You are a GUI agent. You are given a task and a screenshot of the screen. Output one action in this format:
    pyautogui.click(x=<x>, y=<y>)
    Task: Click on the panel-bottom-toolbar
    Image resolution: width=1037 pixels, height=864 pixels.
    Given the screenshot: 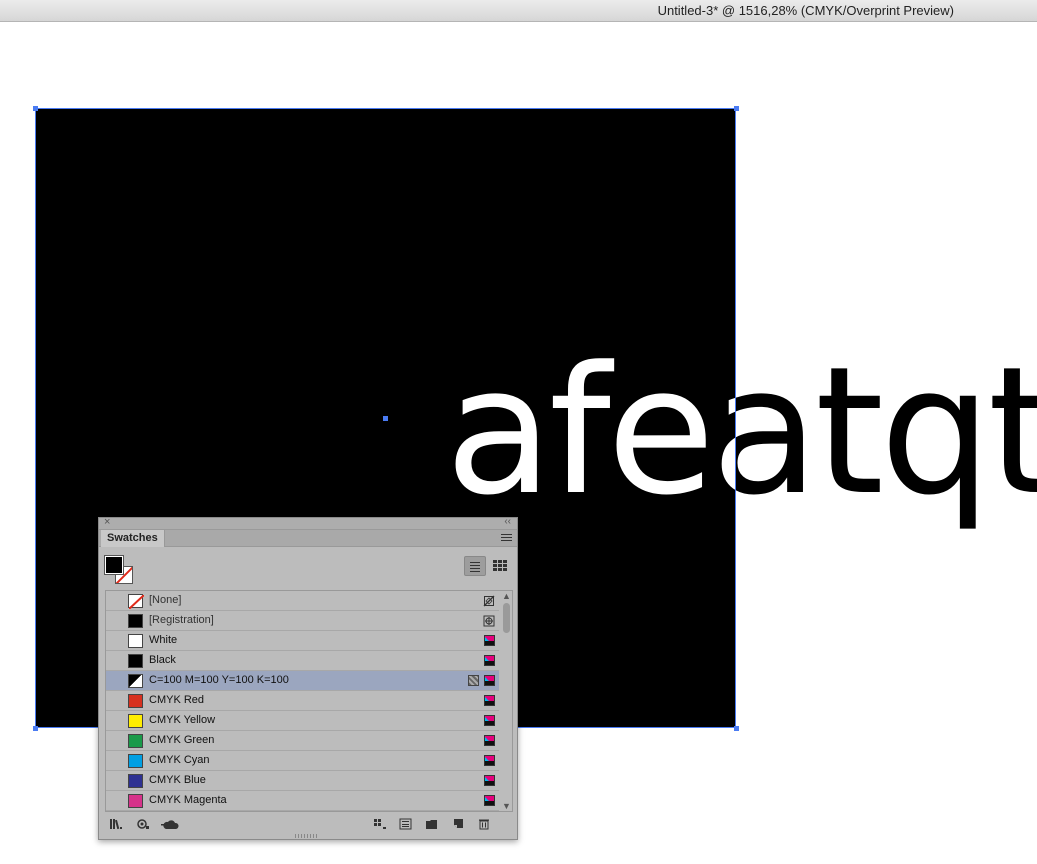 What is the action you would take?
    pyautogui.click(x=308, y=825)
    